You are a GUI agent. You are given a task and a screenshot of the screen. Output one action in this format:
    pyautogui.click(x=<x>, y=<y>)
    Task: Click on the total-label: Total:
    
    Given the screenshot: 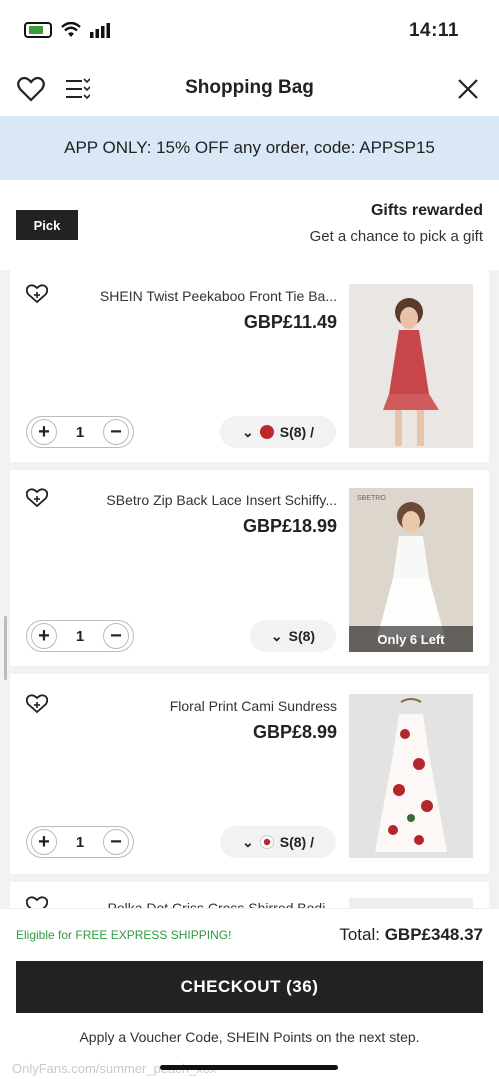 What is the action you would take?
    pyautogui.click(x=359, y=934)
    